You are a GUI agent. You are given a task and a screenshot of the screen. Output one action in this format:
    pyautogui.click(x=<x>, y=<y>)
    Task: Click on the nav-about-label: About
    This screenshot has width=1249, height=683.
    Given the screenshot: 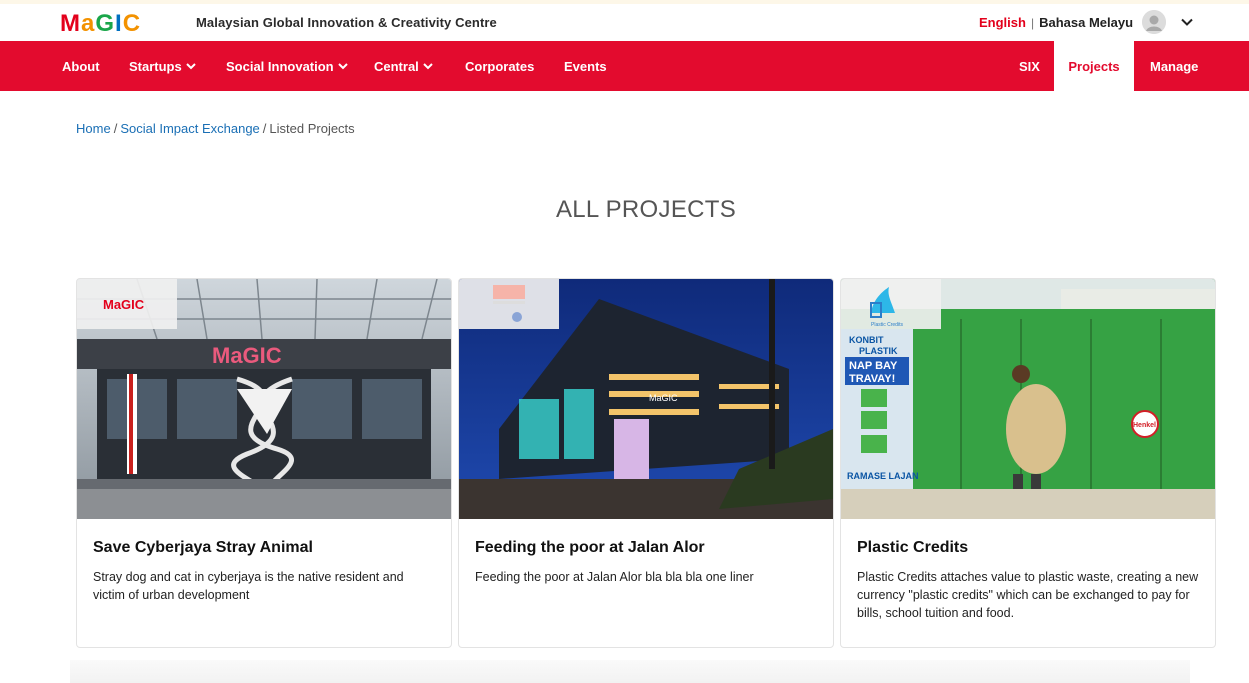 What is the action you would take?
    pyautogui.click(x=81, y=66)
    